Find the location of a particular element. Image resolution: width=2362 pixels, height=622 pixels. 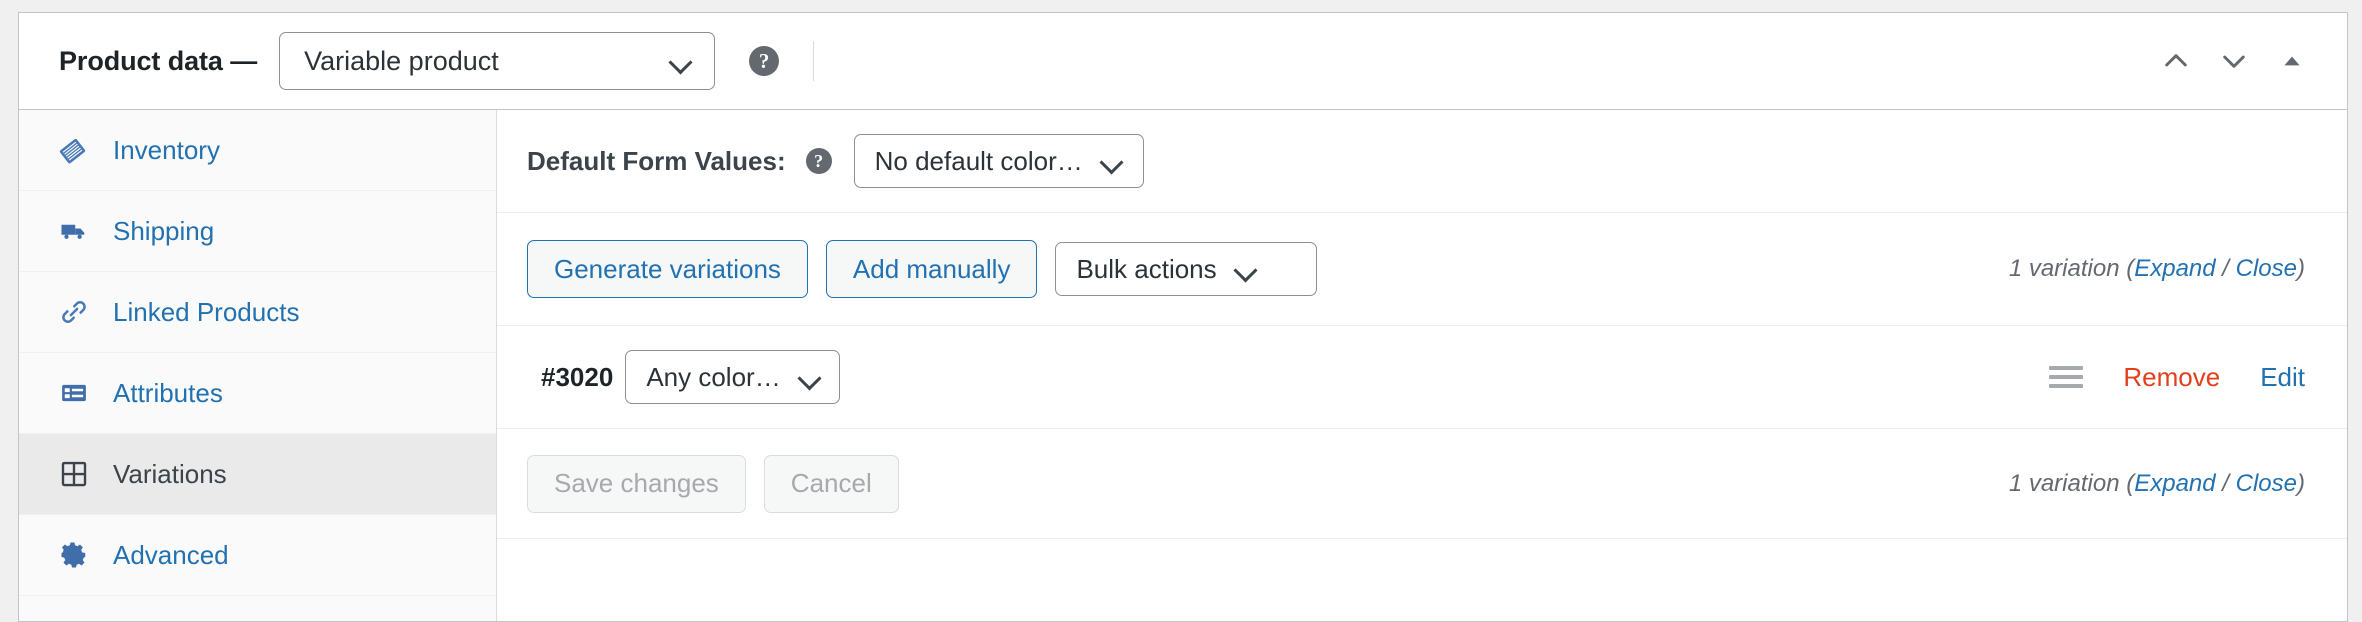

page-title: Product data — is located at coordinates (158, 60).